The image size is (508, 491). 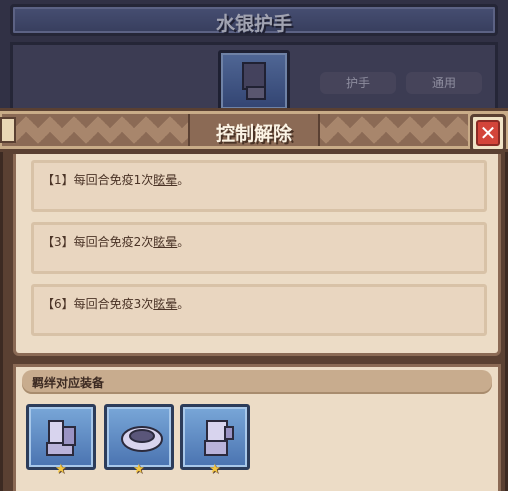 What do you see at coordinates (8, 130) in the screenshot?
I see `header-ornament` at bounding box center [8, 130].